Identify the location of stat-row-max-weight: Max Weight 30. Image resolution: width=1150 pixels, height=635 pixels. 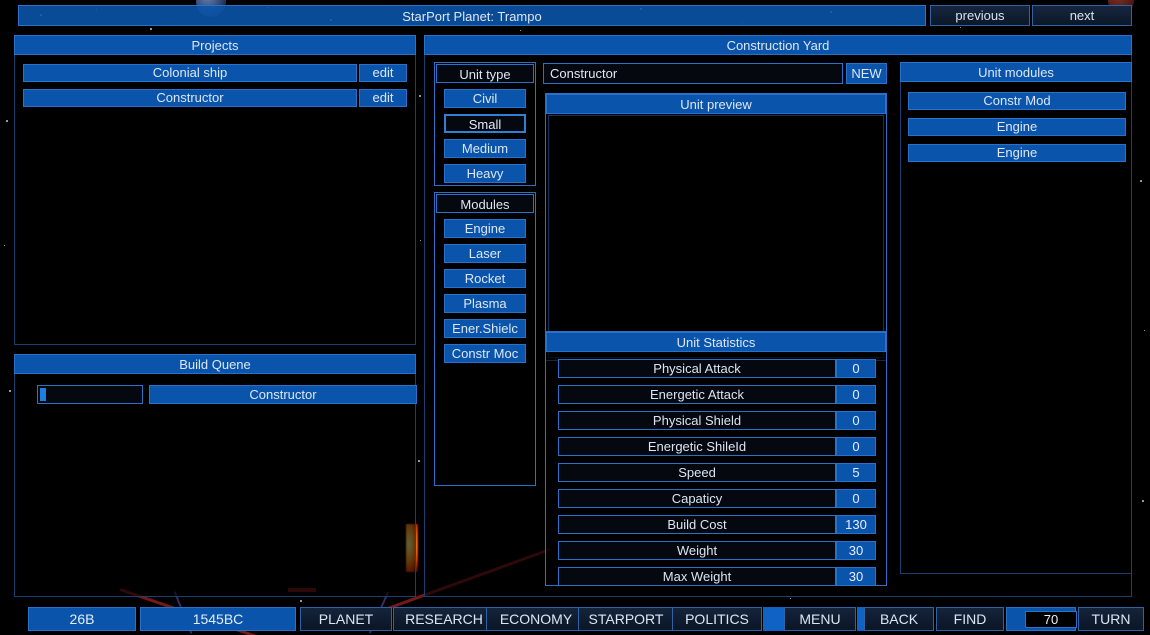
(717, 576).